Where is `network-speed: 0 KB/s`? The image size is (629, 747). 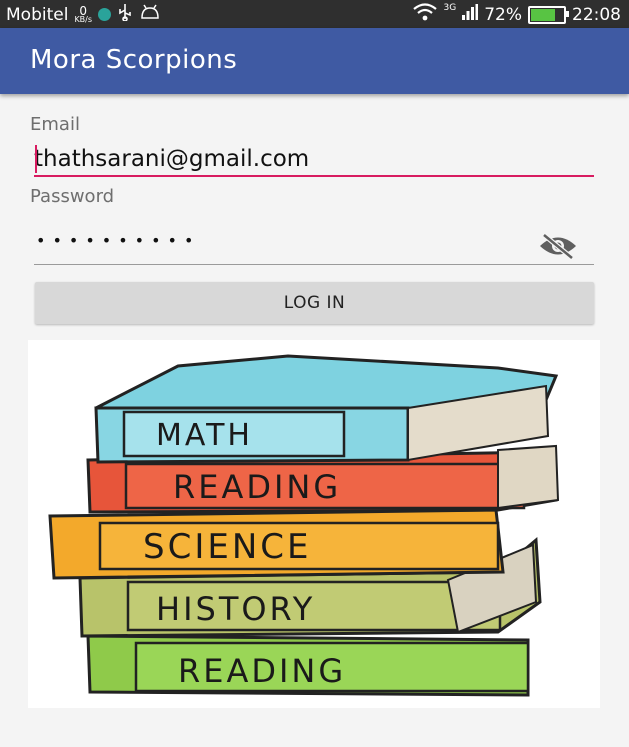
network-speed: 0 KB/s is located at coordinates (83, 13).